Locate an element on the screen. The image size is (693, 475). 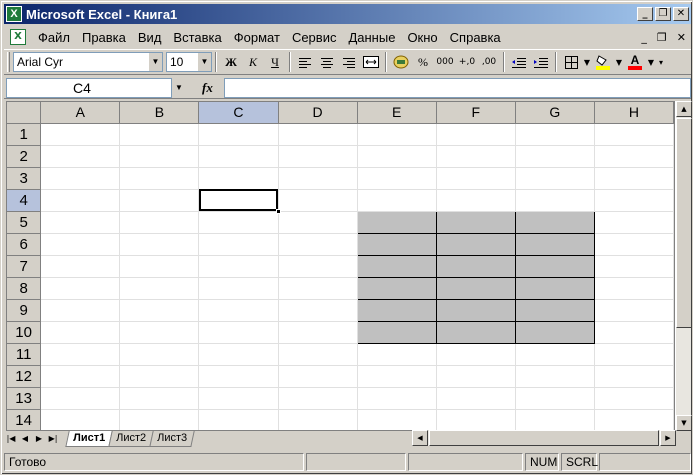
scroll-up-button: ▲ is located at coordinates (684, 109).